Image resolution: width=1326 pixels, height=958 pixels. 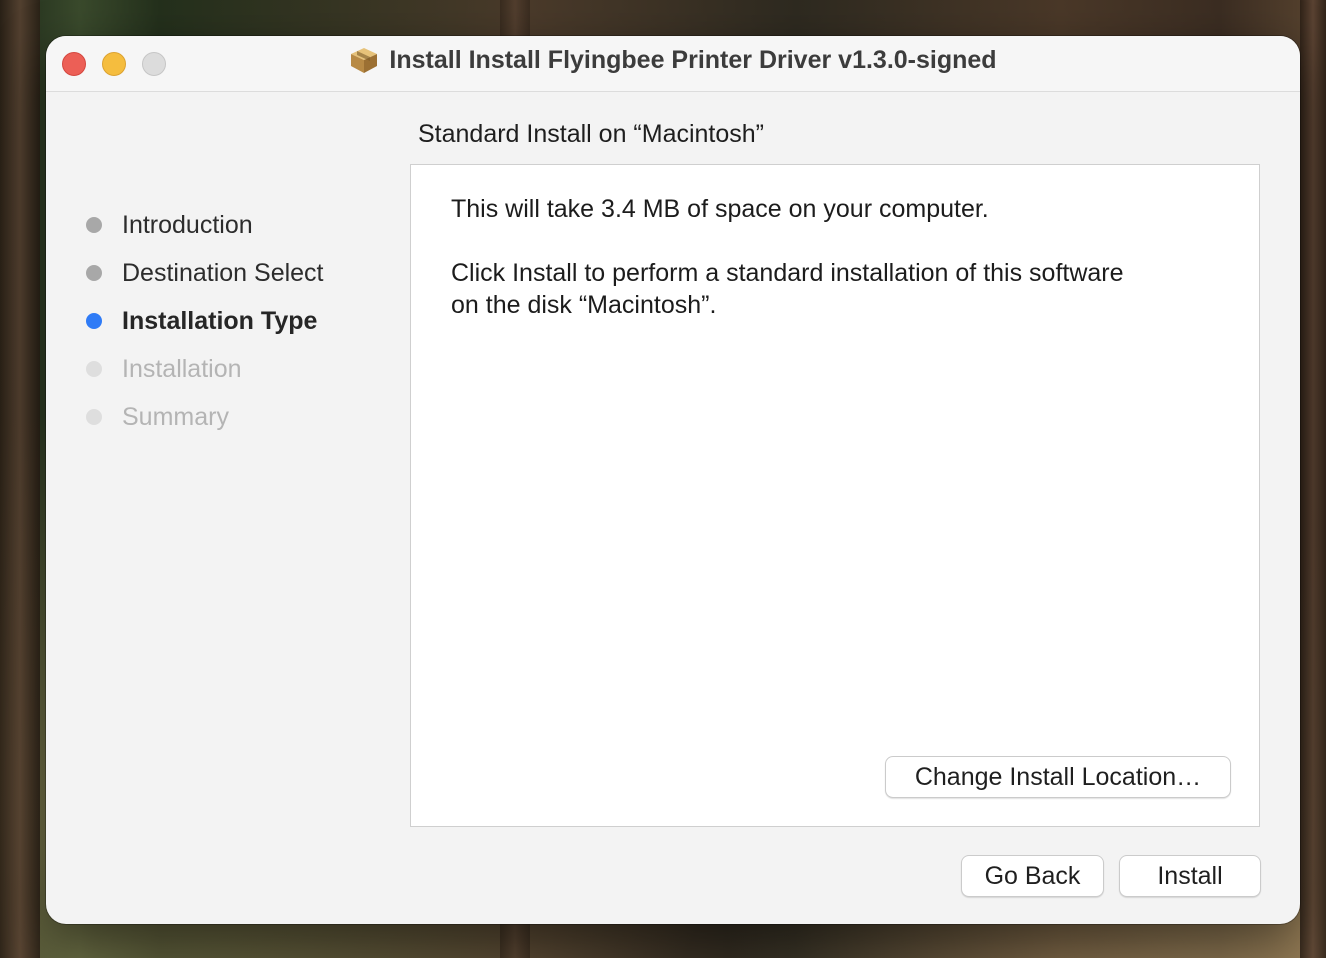 I want to click on install-description-line-2: on the disk “Macintosh”., so click(x=584, y=305).